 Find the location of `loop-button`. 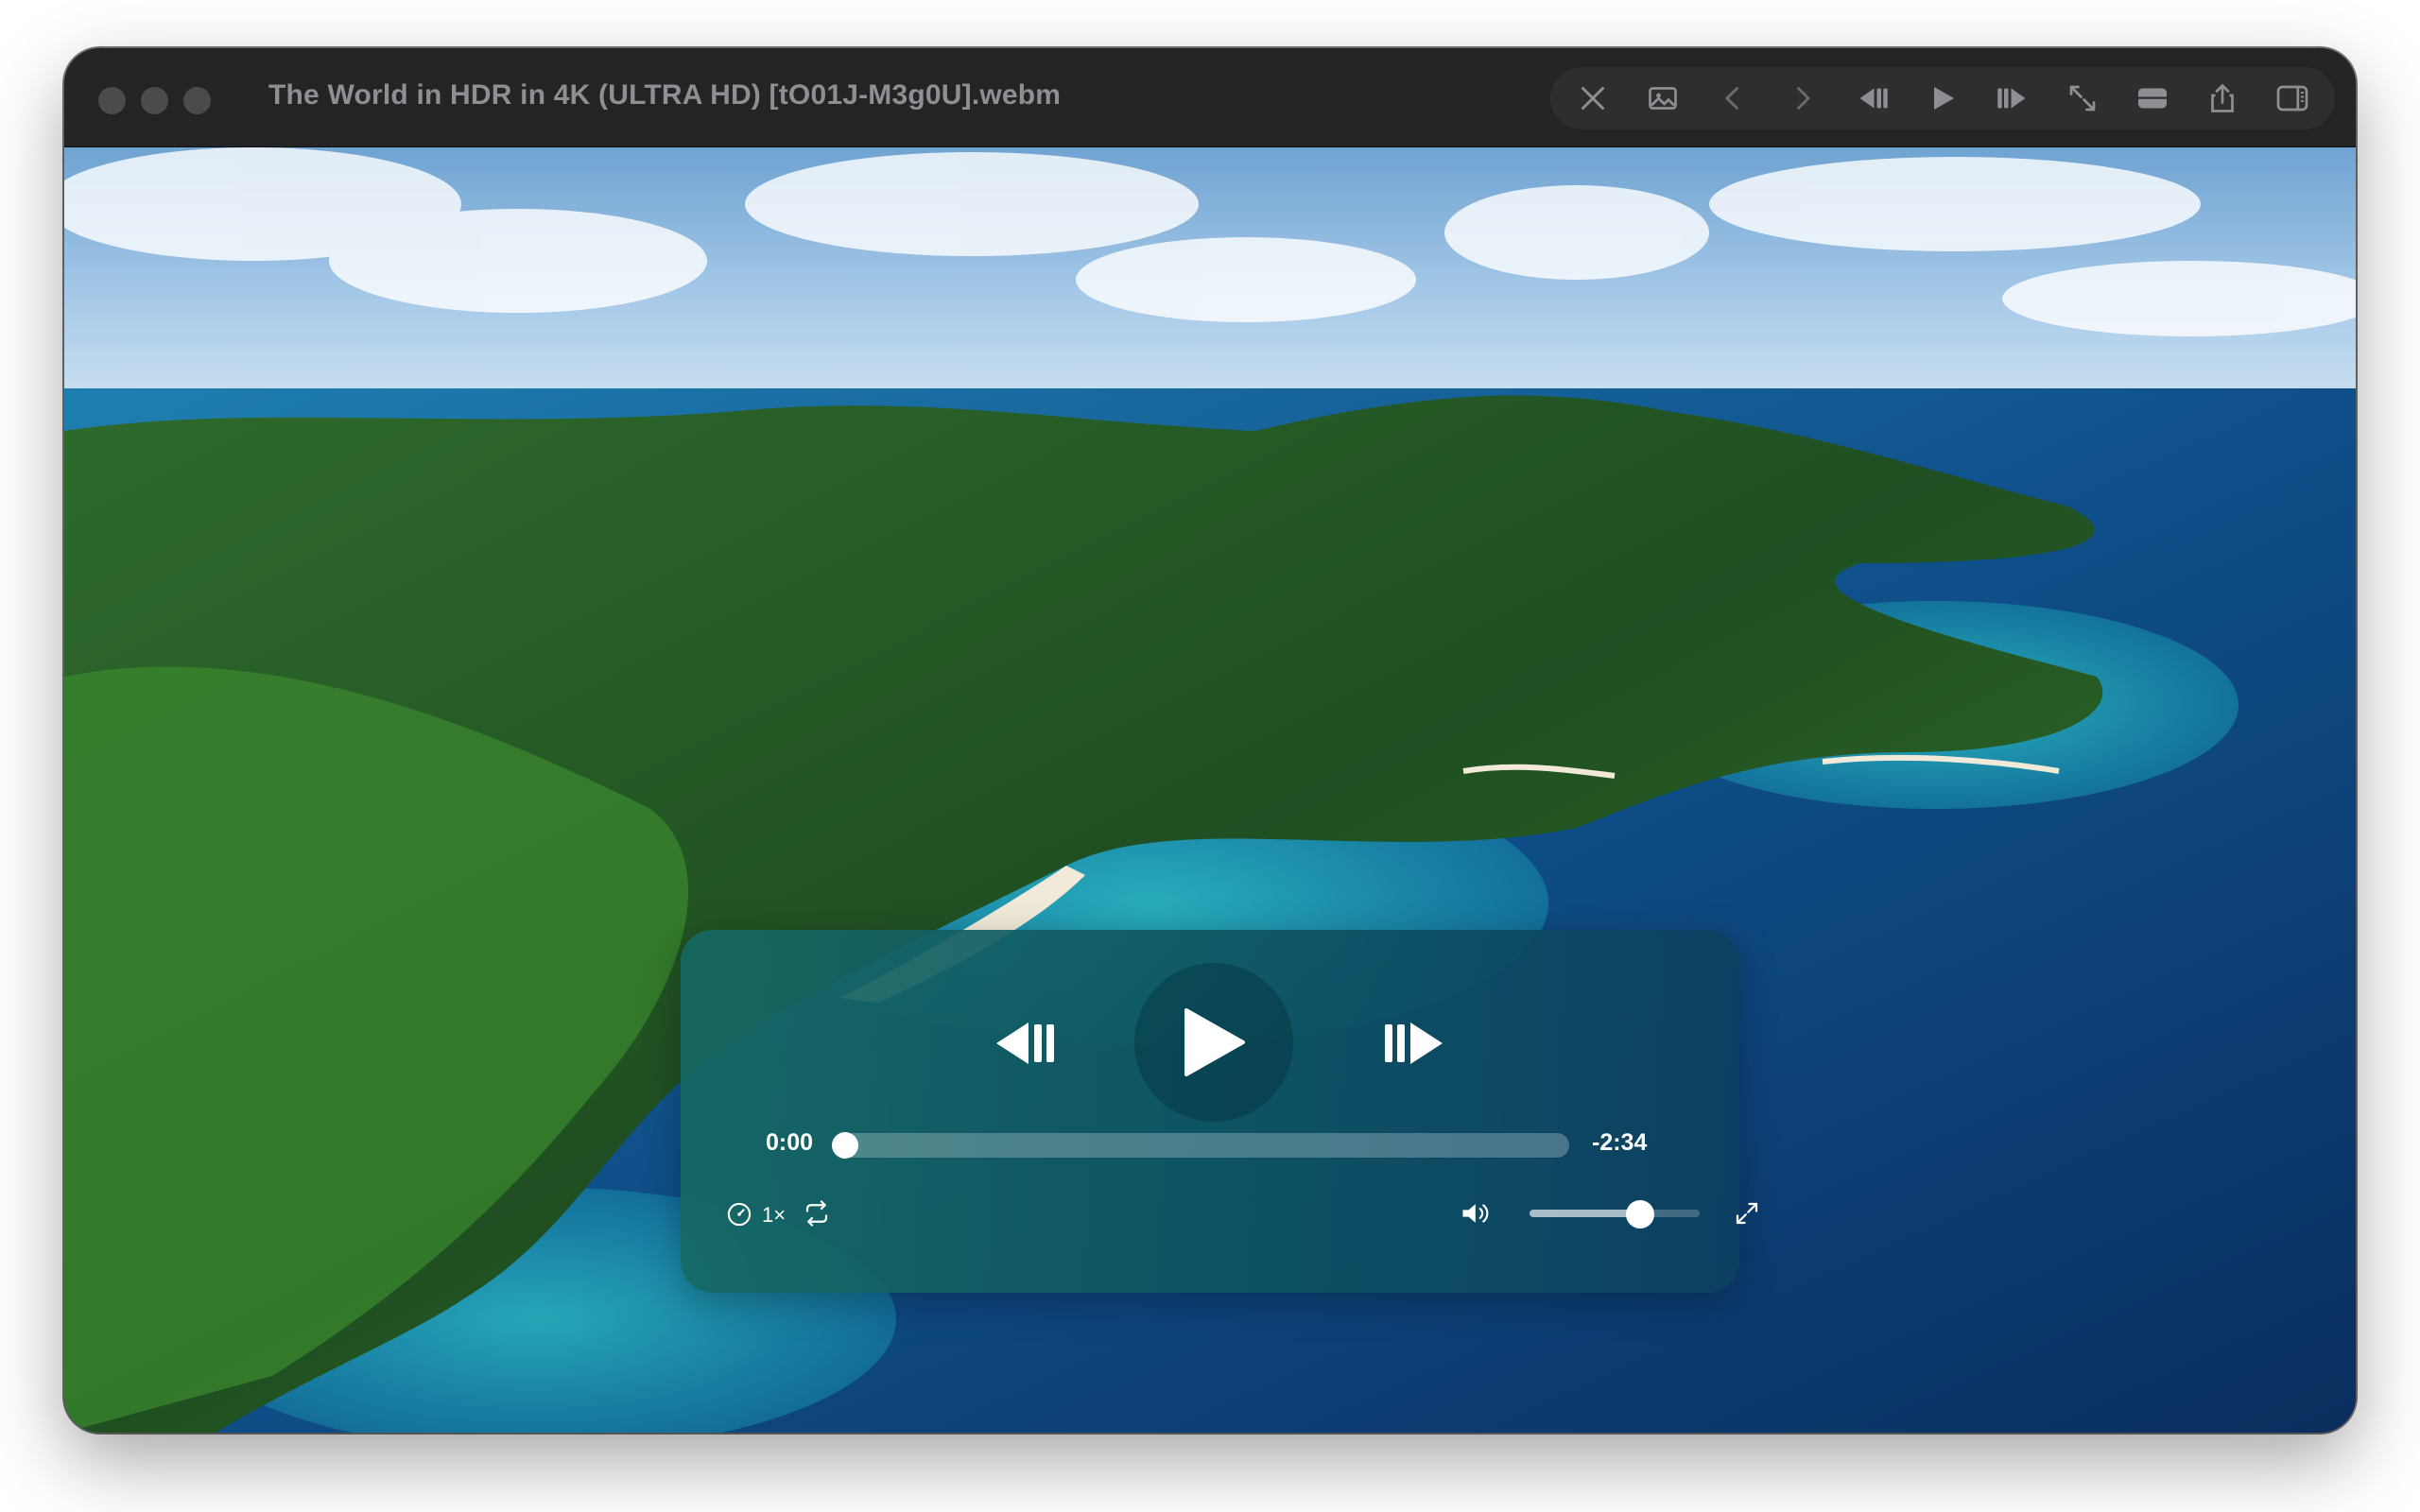

loop-button is located at coordinates (817, 1213).